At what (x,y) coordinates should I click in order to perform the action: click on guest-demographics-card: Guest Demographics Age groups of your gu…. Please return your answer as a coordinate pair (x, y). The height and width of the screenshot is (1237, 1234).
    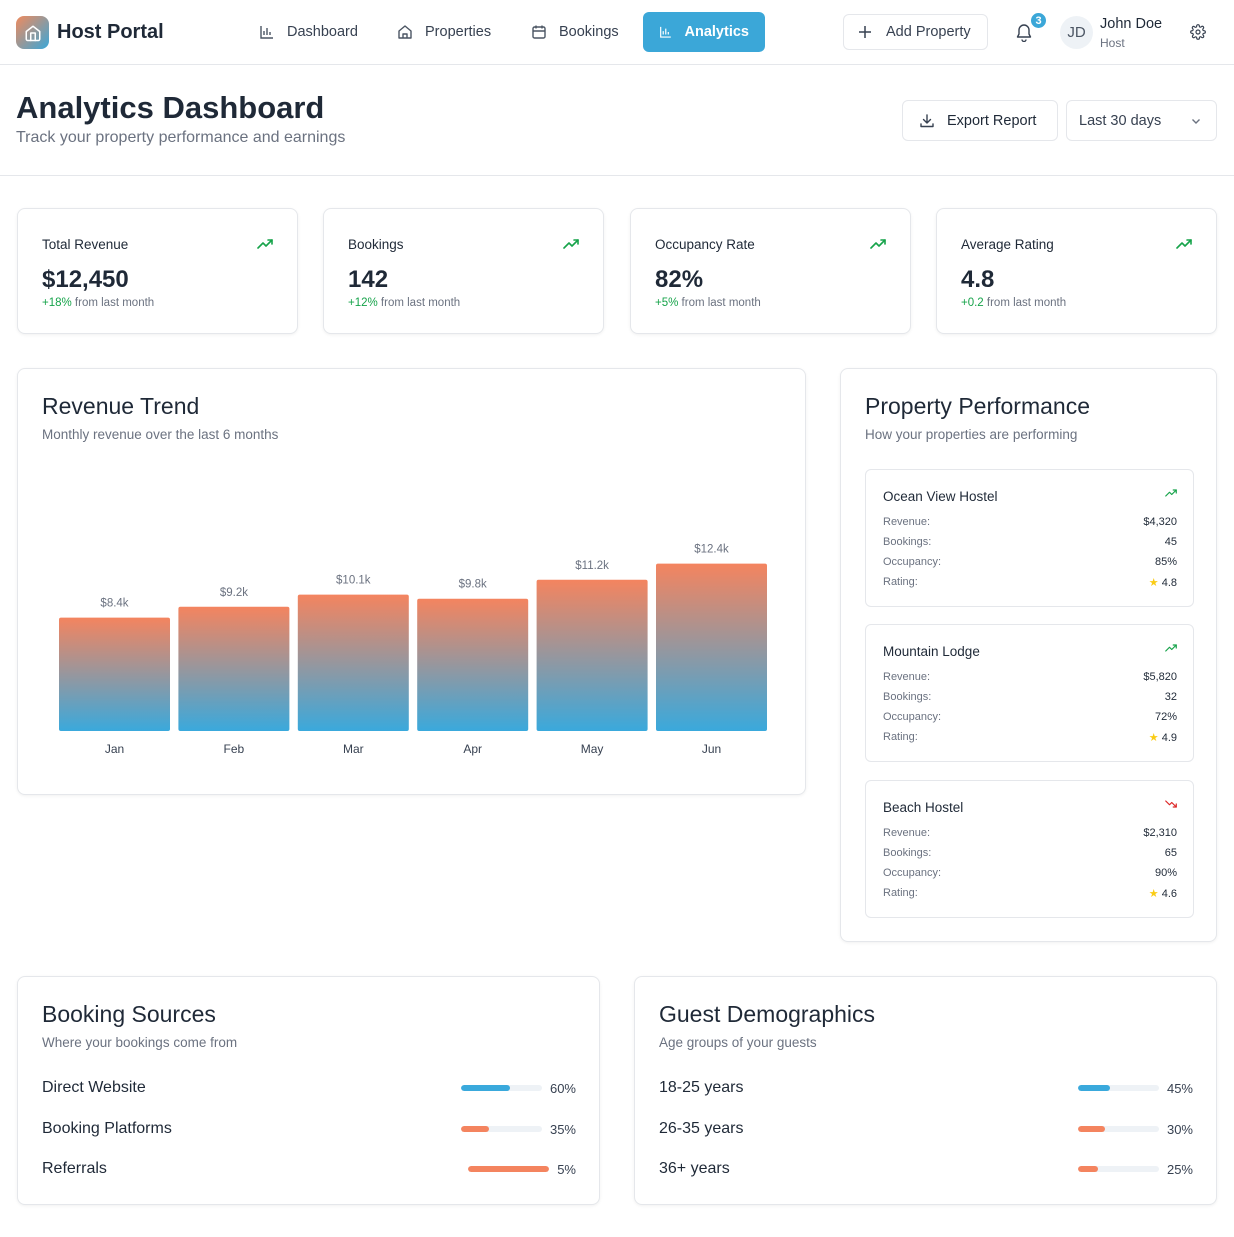
    Looking at the image, I should click on (925, 1090).